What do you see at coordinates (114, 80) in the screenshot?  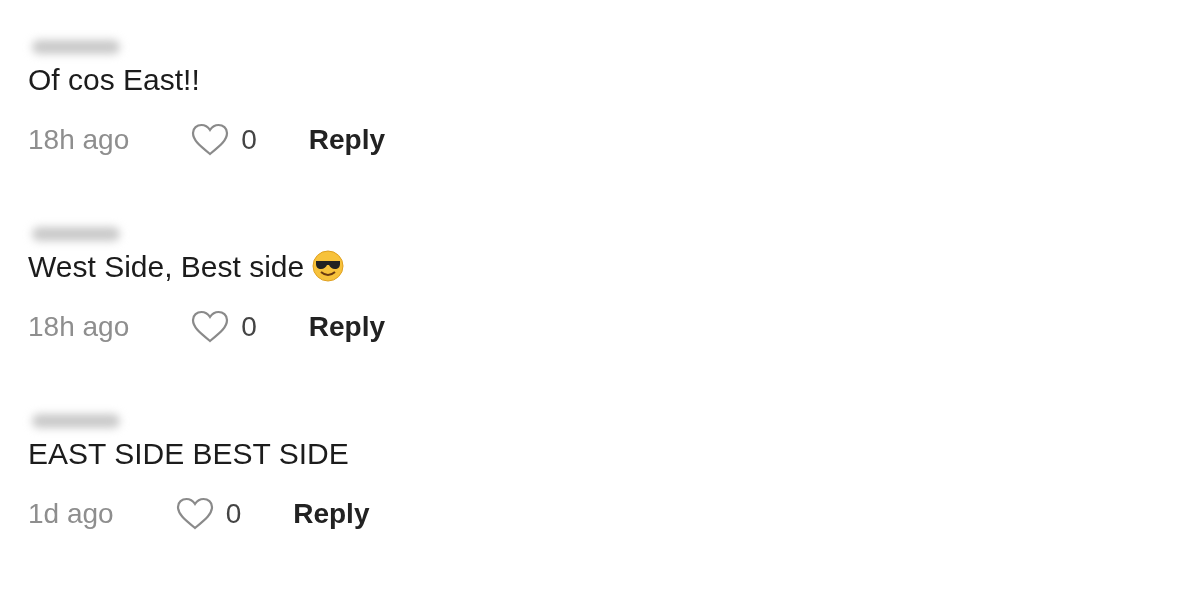 I see `comment-text: Of cos East!!` at bounding box center [114, 80].